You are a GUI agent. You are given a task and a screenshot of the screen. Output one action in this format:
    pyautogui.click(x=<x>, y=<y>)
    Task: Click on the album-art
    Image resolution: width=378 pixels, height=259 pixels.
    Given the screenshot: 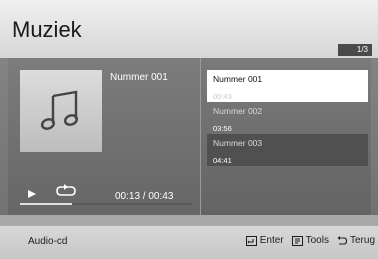 What is the action you would take?
    pyautogui.click(x=61, y=111)
    